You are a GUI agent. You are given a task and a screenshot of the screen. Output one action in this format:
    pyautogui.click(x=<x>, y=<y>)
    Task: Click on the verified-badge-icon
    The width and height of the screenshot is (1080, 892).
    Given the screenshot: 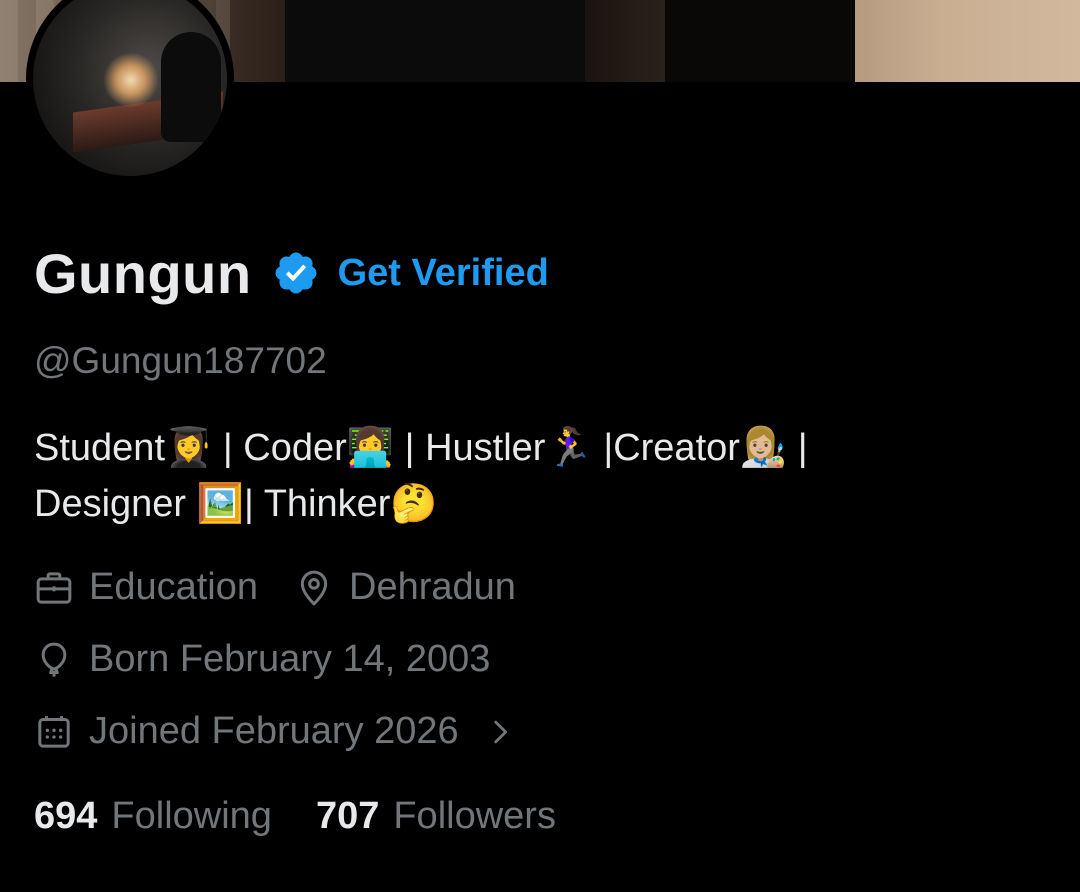 What is the action you would take?
    pyautogui.click(x=296, y=273)
    